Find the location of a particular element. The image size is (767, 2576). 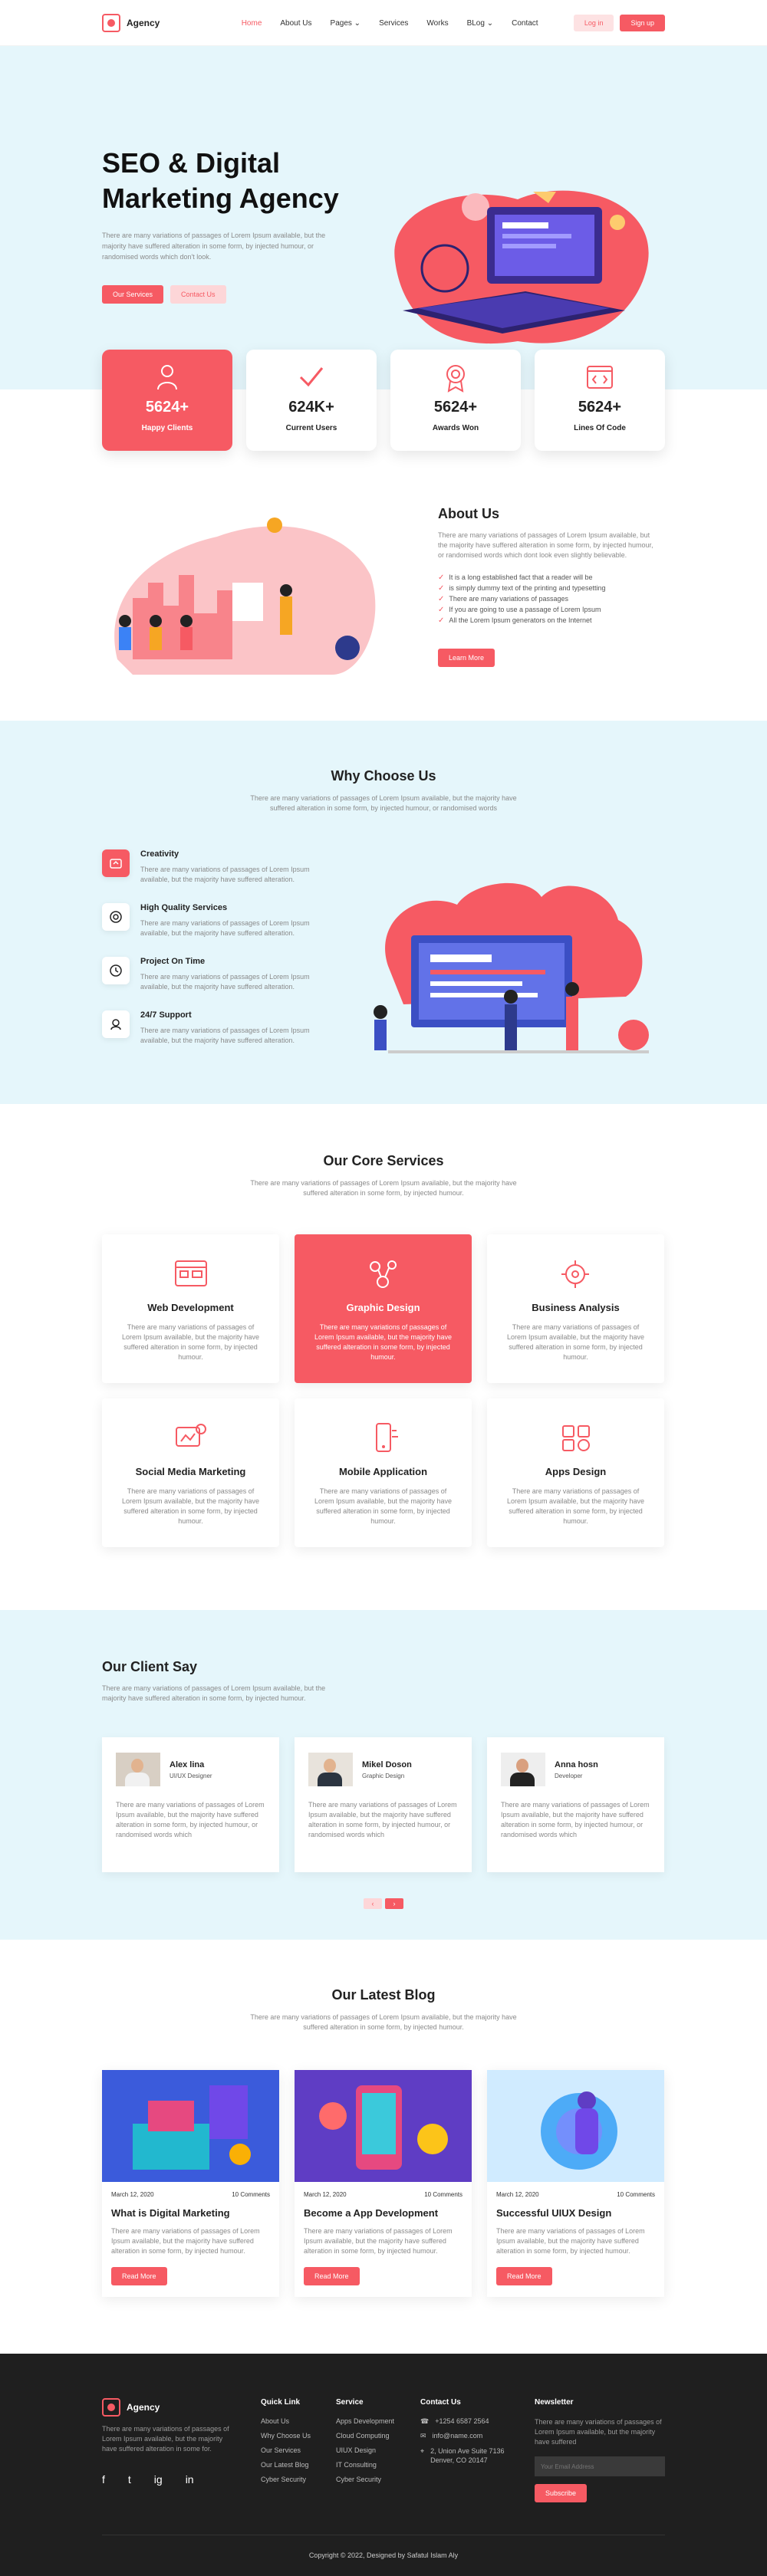

nav-blog: BLog ⌄ is located at coordinates (480, 24).